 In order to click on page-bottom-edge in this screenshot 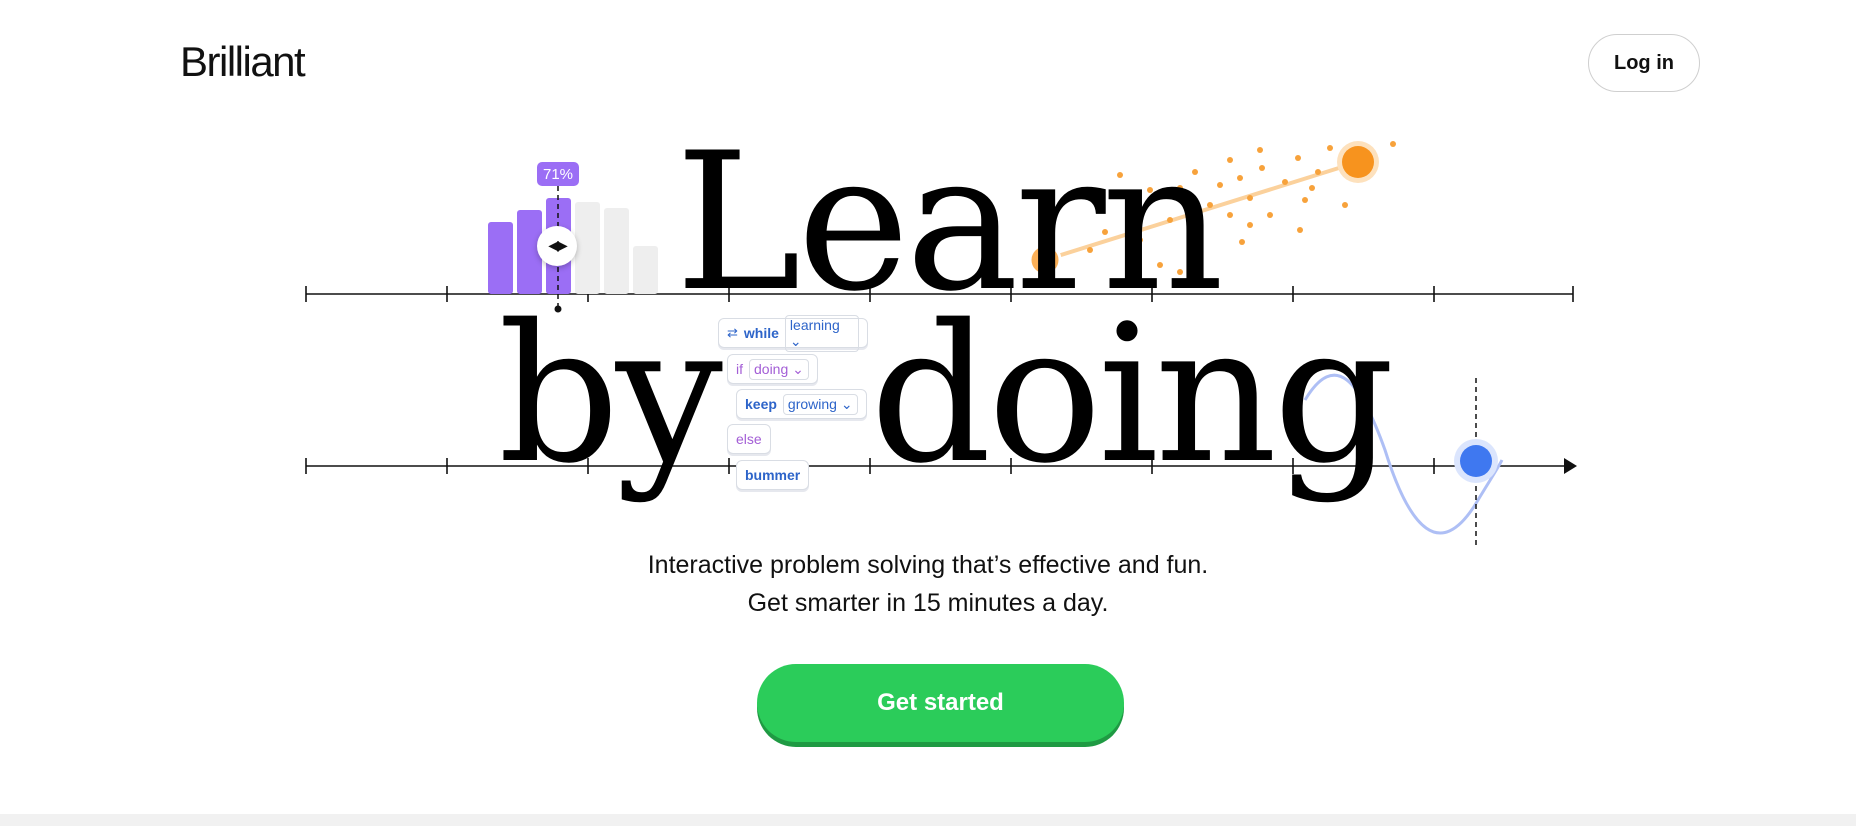, I will do `click(928, 820)`.